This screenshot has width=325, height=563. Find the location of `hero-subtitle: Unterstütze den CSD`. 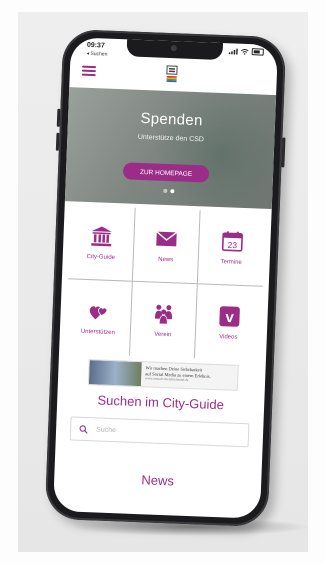

hero-subtitle: Unterstütze den CSD is located at coordinates (171, 138).